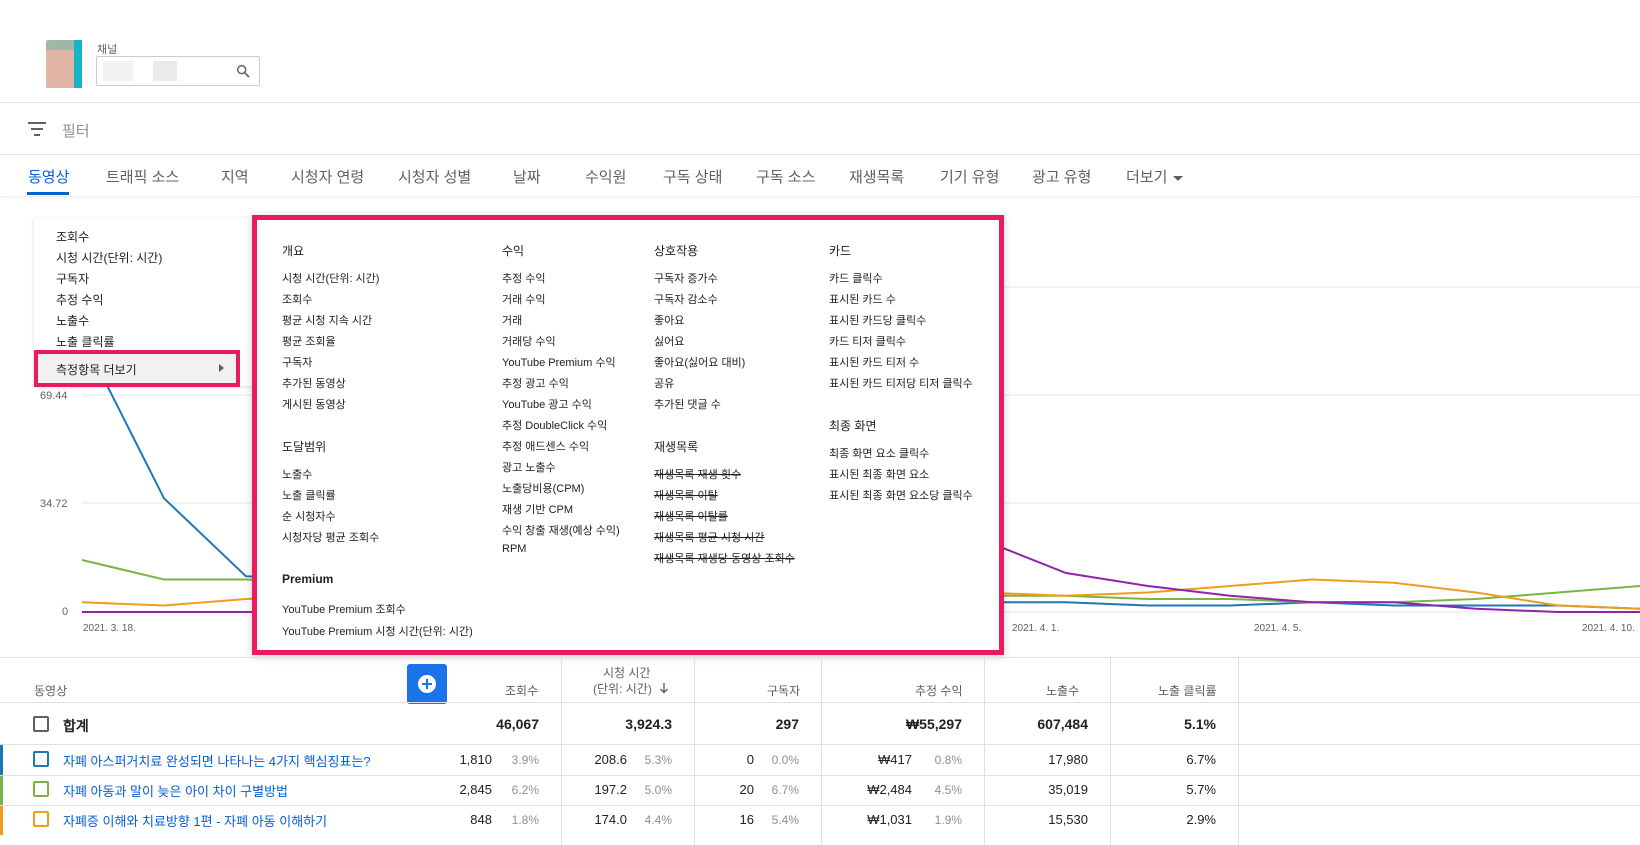 This screenshot has width=1640, height=845. Describe the element at coordinates (895, 759) in the screenshot. I see `cell-revenue: ₩417` at that location.